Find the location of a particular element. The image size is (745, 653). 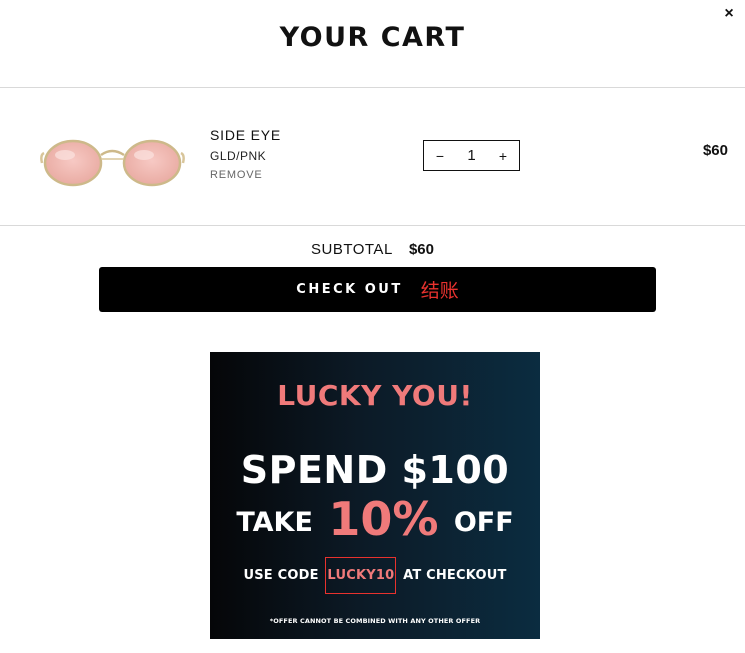

promo-code-suffix: AT CHECKOUT is located at coordinates (455, 575).